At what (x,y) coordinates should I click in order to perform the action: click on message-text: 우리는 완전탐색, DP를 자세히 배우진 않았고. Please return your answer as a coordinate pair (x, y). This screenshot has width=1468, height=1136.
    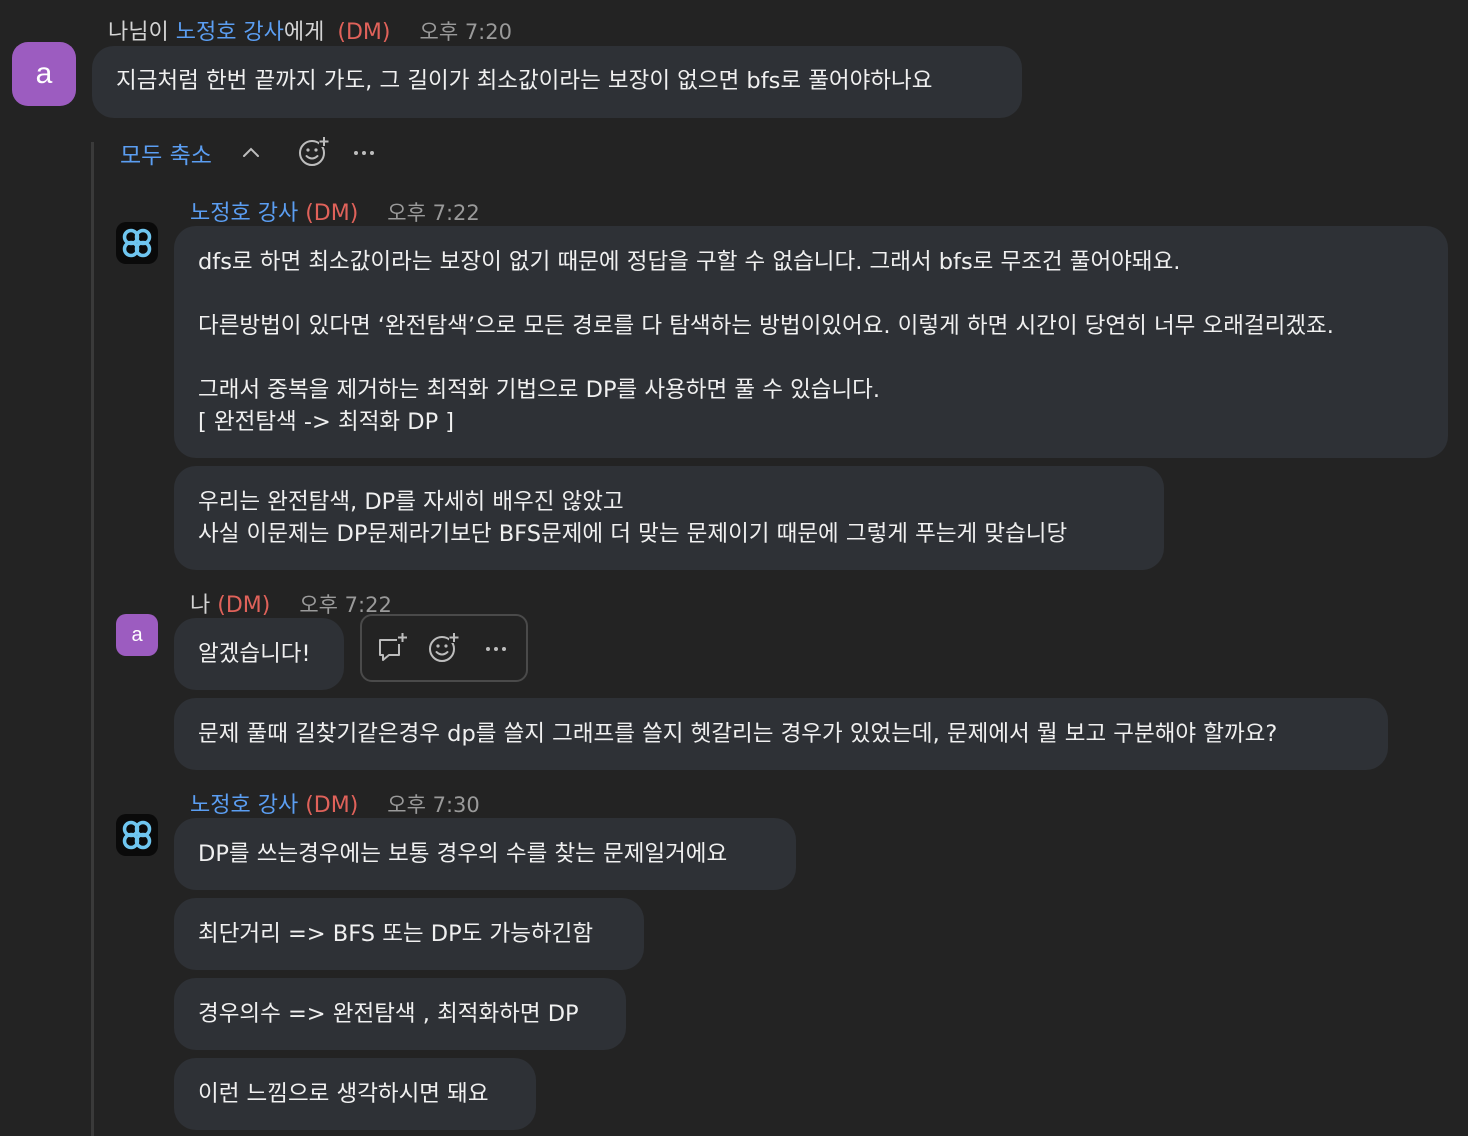
    Looking at the image, I should click on (411, 502).